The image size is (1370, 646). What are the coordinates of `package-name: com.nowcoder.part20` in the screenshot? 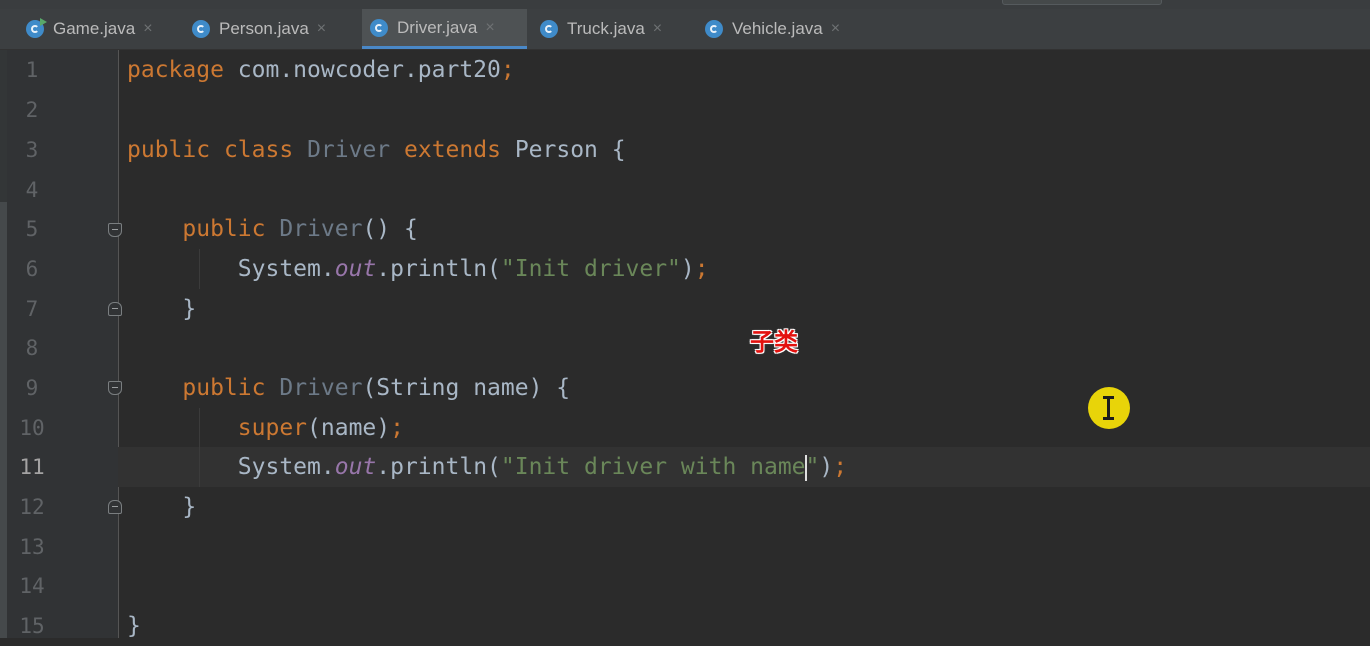 It's located at (362, 70).